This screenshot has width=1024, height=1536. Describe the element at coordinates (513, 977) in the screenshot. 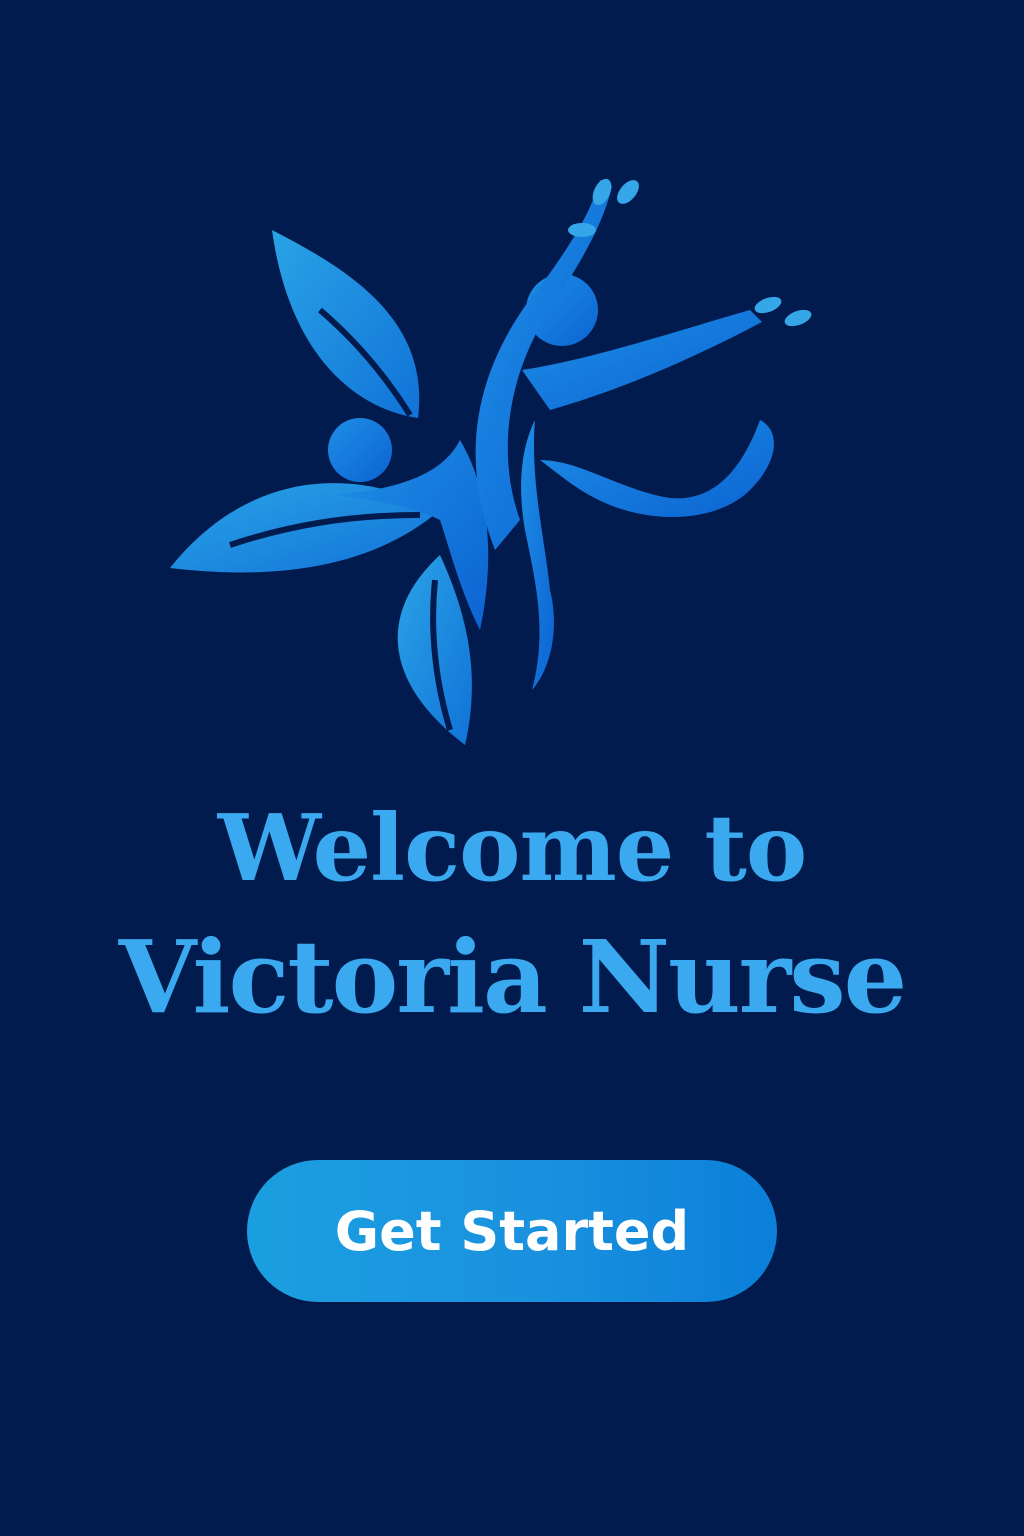

I see `welcome-heading-line2: Victoria Nurse` at that location.